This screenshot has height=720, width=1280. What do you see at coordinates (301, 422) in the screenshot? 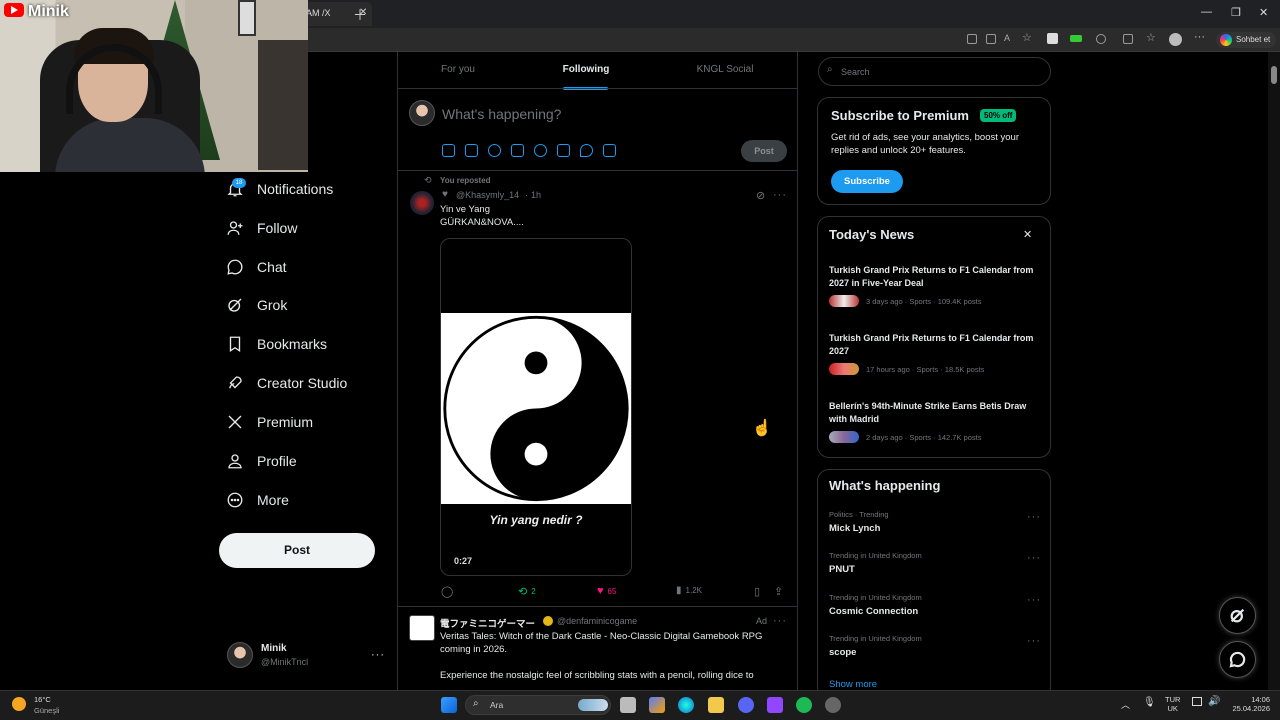
I see `nav-premium: Premium` at bounding box center [301, 422].